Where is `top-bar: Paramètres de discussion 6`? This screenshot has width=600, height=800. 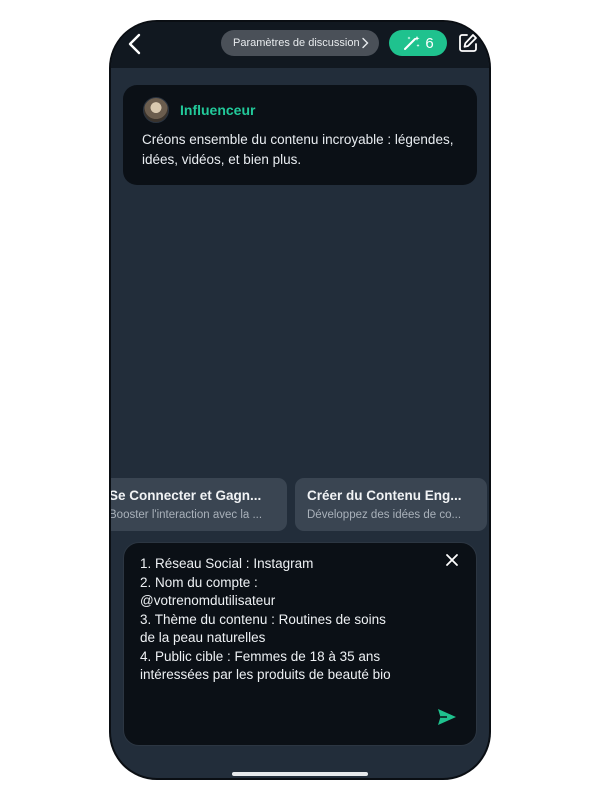
top-bar: Paramètres de discussion 6 is located at coordinates (300, 45).